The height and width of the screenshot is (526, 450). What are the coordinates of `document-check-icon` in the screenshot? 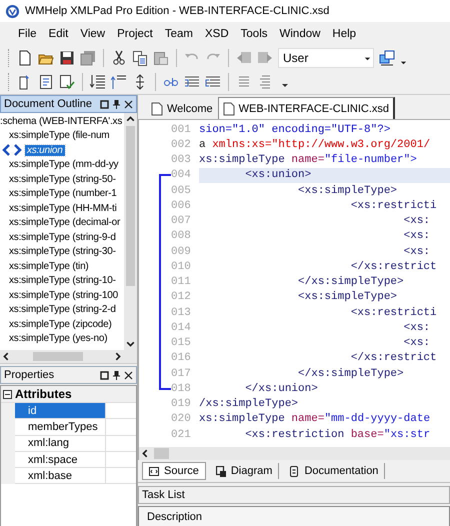 It's located at (67, 82).